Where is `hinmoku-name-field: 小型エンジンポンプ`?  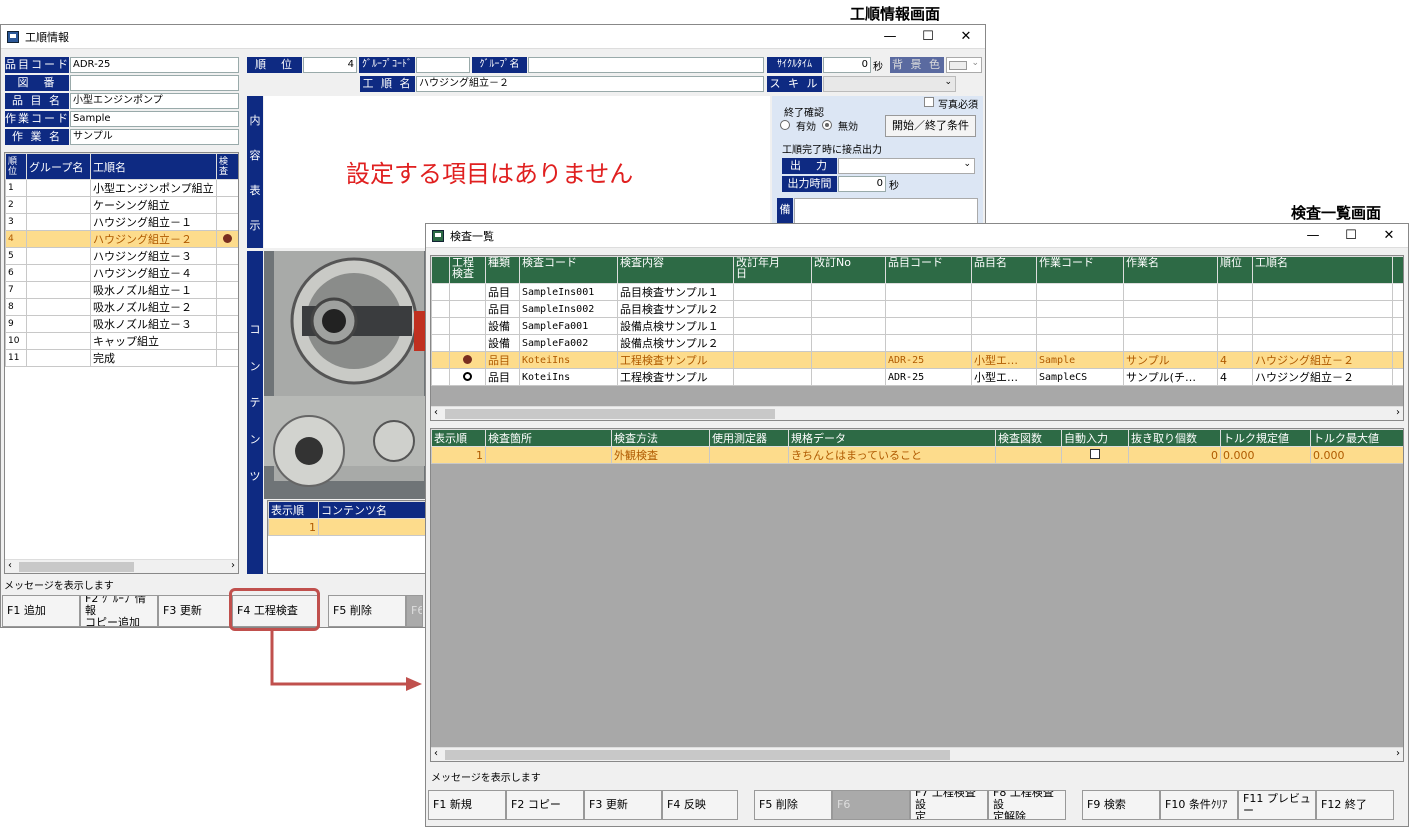
hinmoku-name-field: 小型エンジンポンプ is located at coordinates (154, 101).